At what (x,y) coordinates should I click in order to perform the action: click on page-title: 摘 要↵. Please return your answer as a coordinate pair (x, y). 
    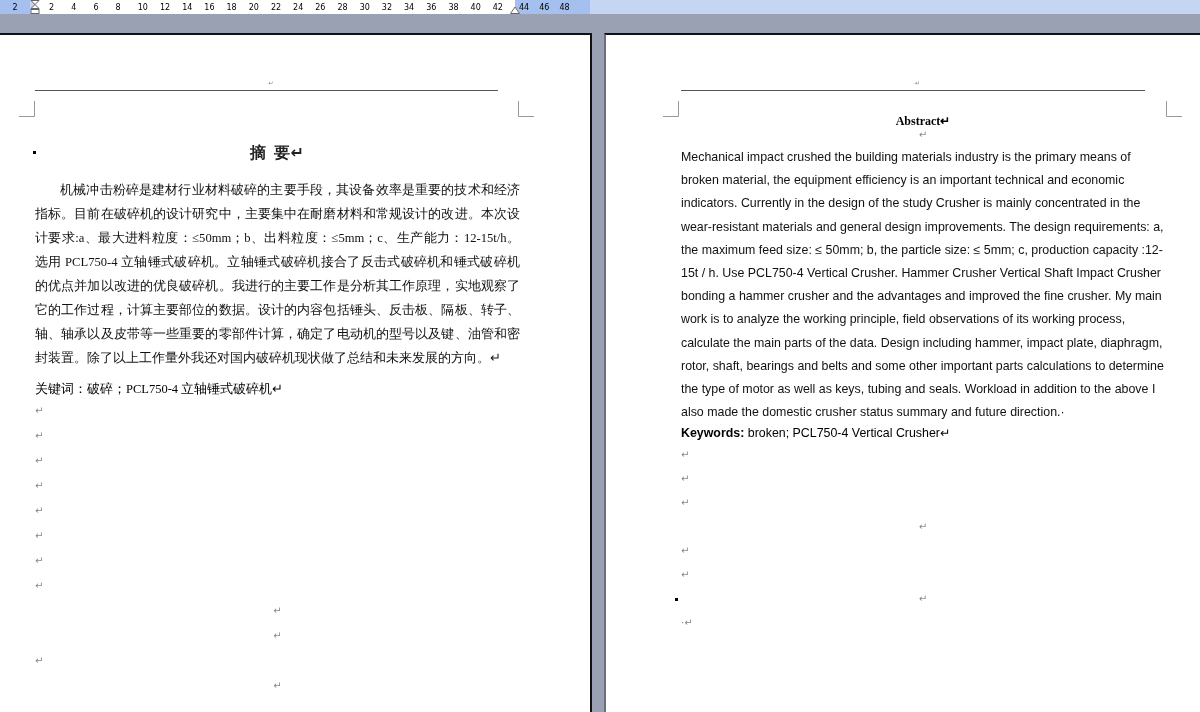
    Looking at the image, I should click on (277, 153).